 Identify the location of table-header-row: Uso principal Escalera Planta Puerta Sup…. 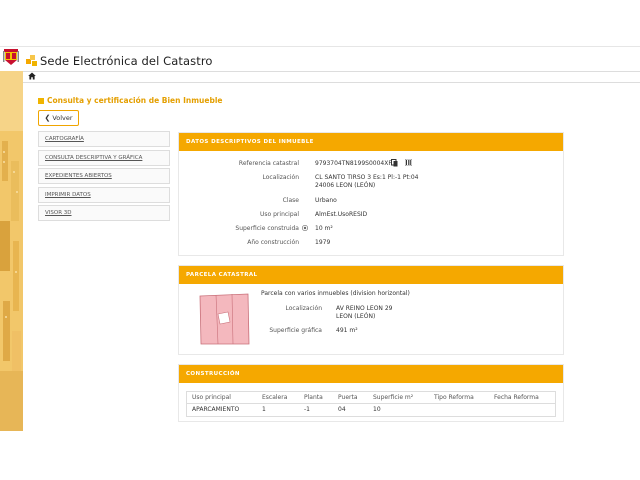
(371, 398).